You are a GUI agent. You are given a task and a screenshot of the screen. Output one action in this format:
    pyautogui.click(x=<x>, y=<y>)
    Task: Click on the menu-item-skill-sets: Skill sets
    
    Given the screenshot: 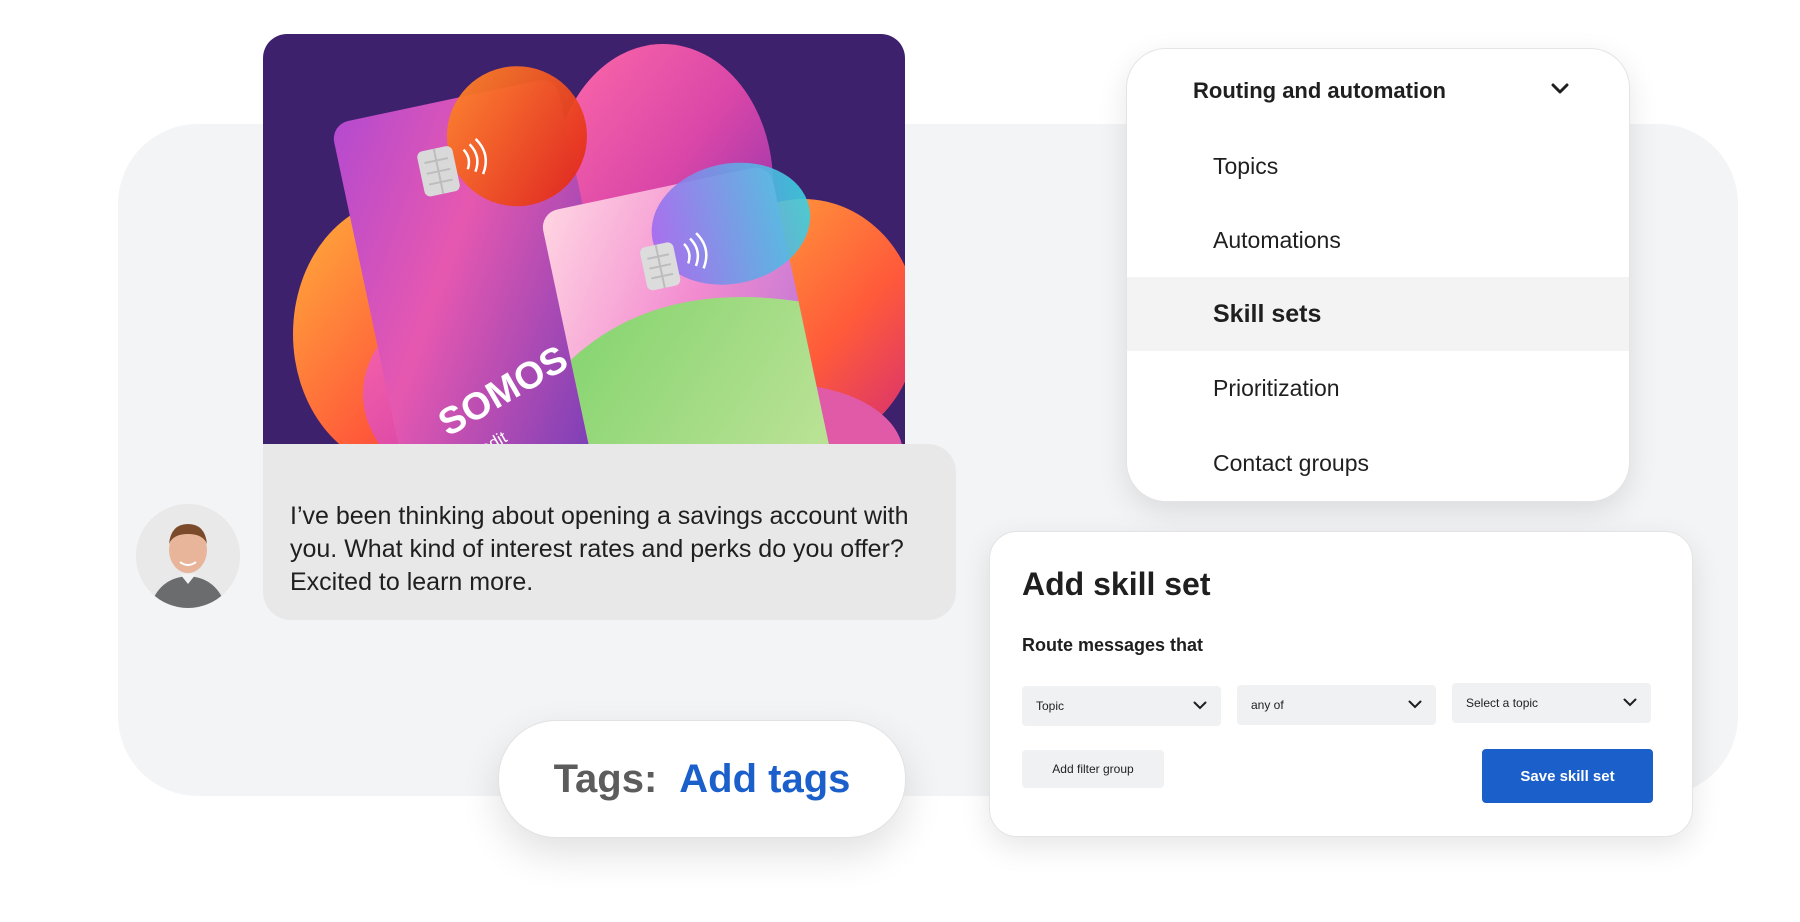 What is the action you would take?
    pyautogui.click(x=1378, y=314)
    